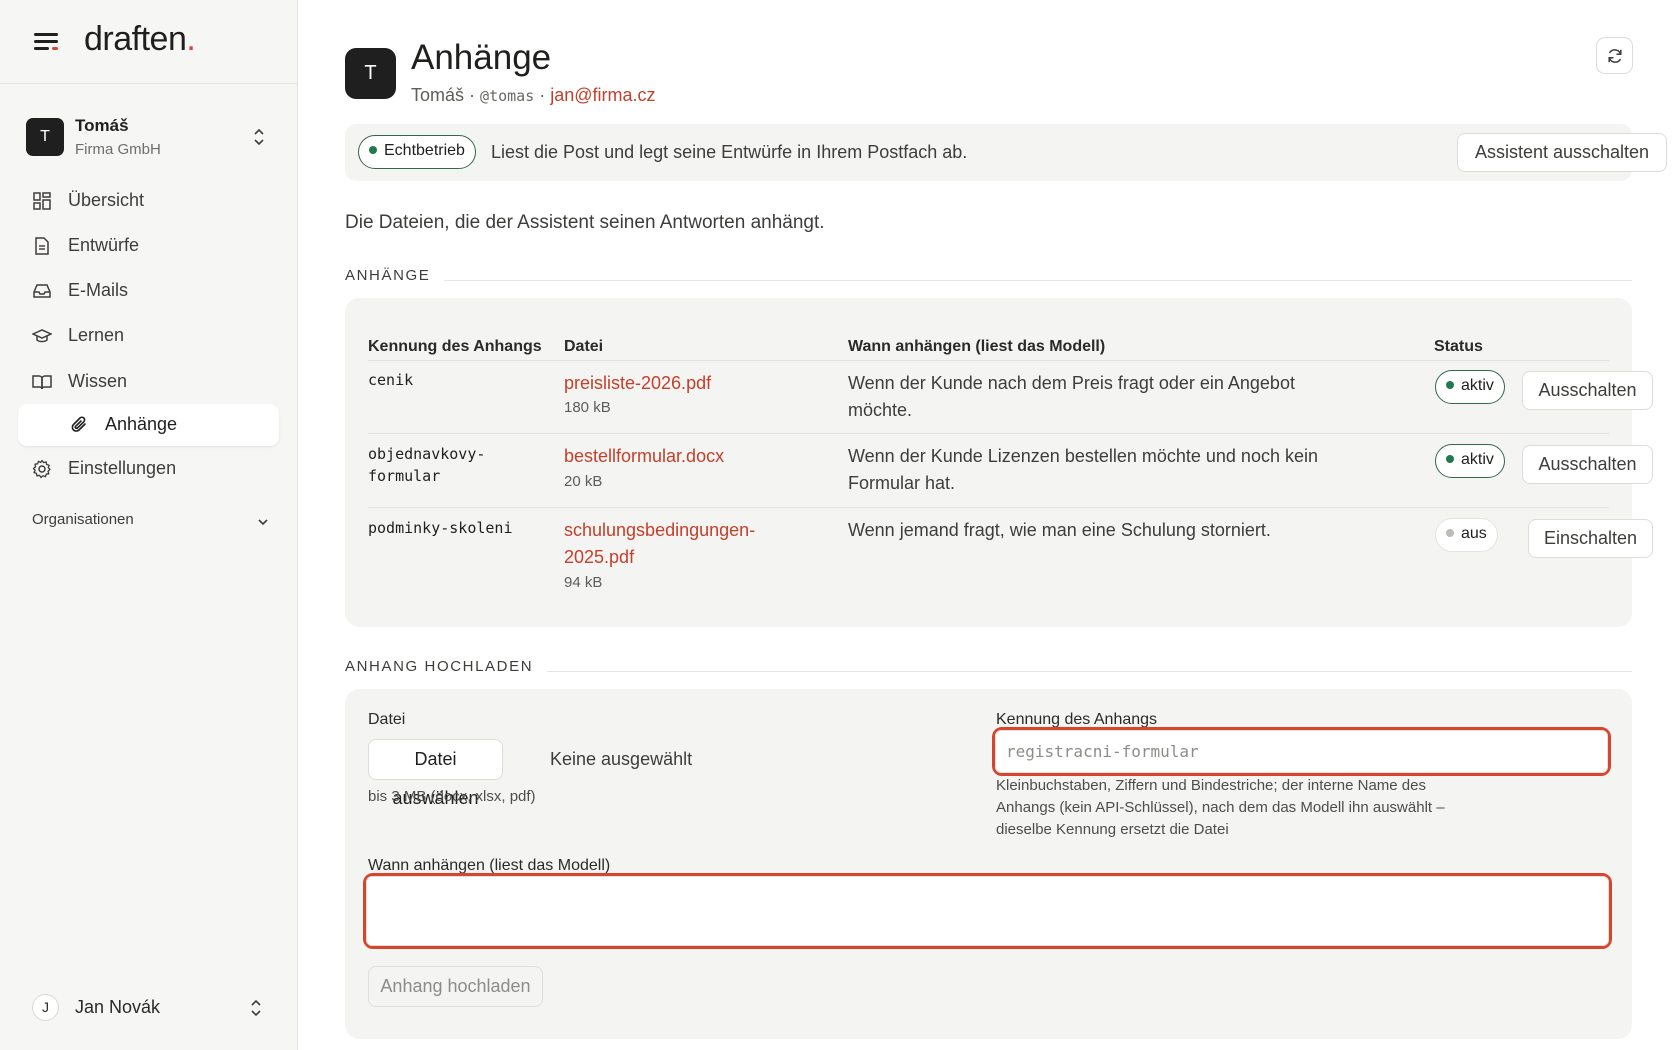  I want to click on refresh-icon, so click(1615, 56).